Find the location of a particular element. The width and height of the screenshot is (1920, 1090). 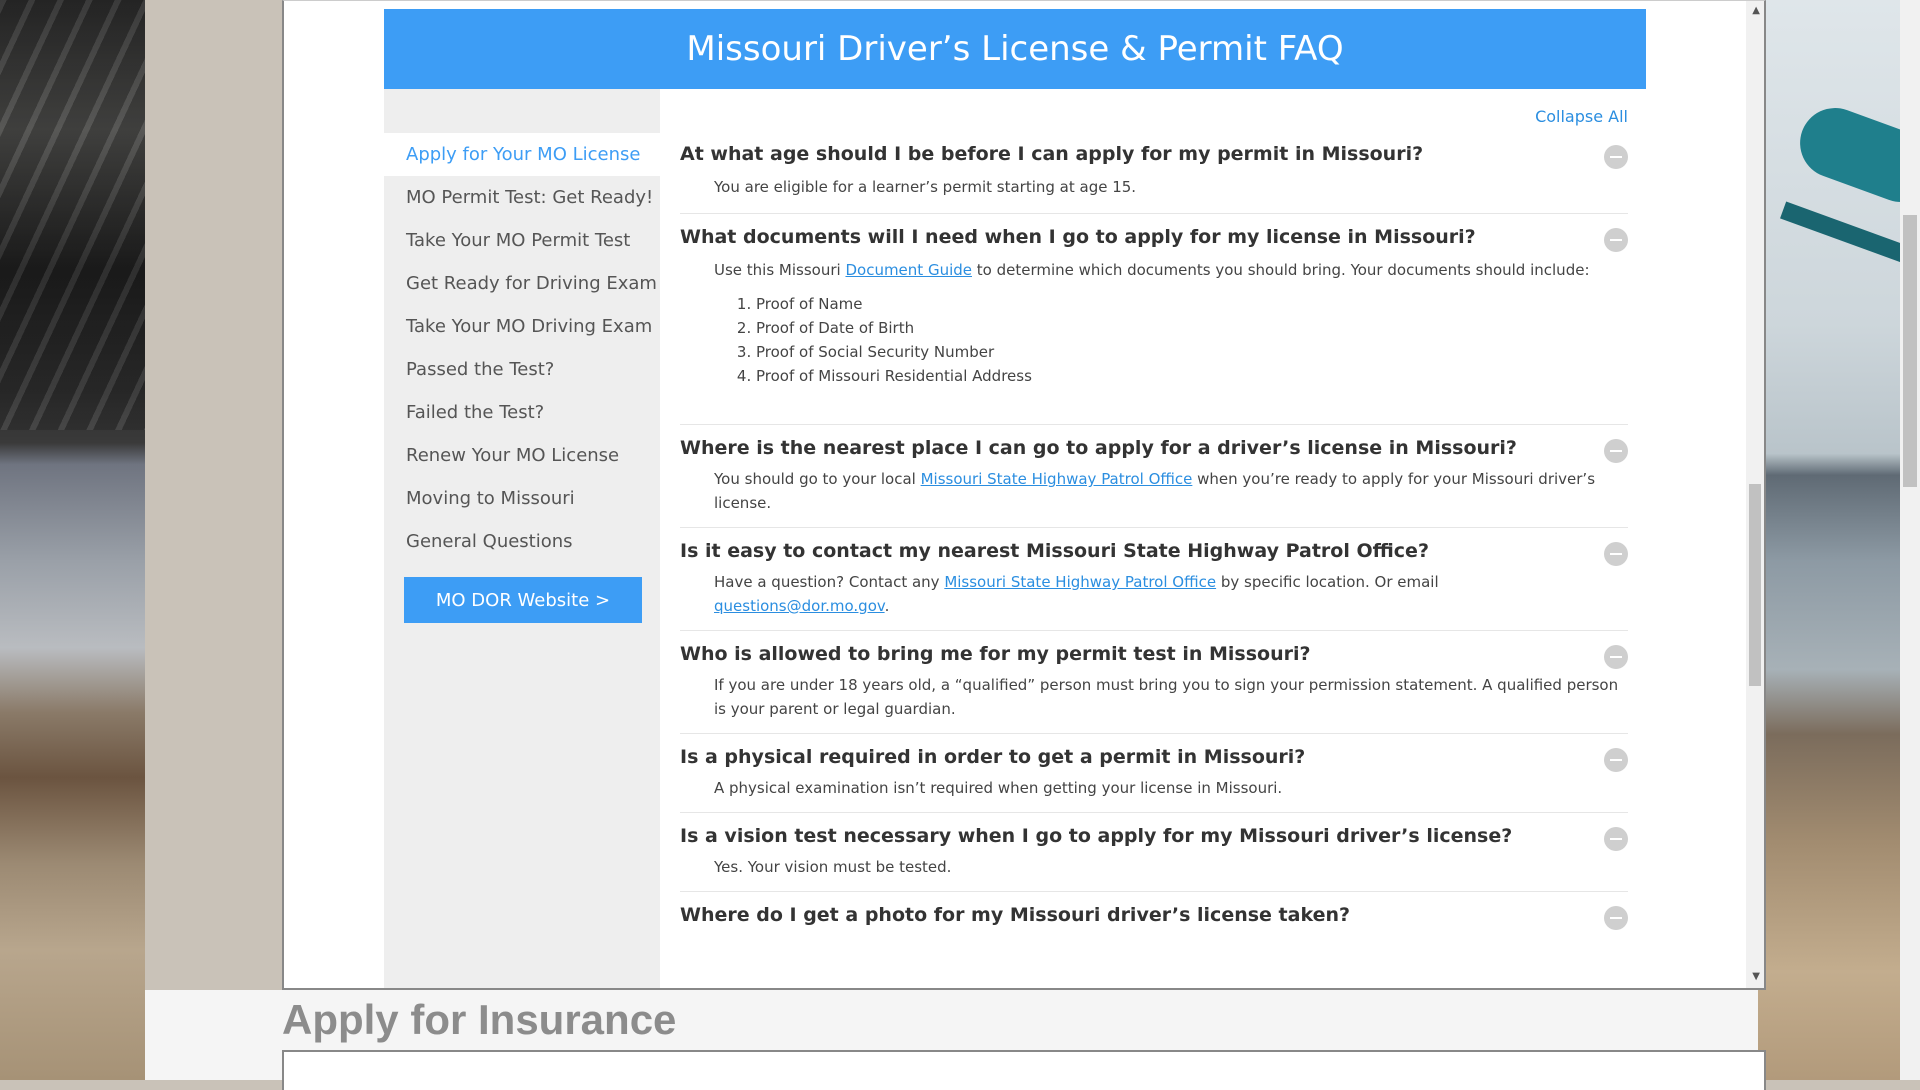

sidebar-item-take-permit-test: Take Your MO Permit Test is located at coordinates (522, 240).